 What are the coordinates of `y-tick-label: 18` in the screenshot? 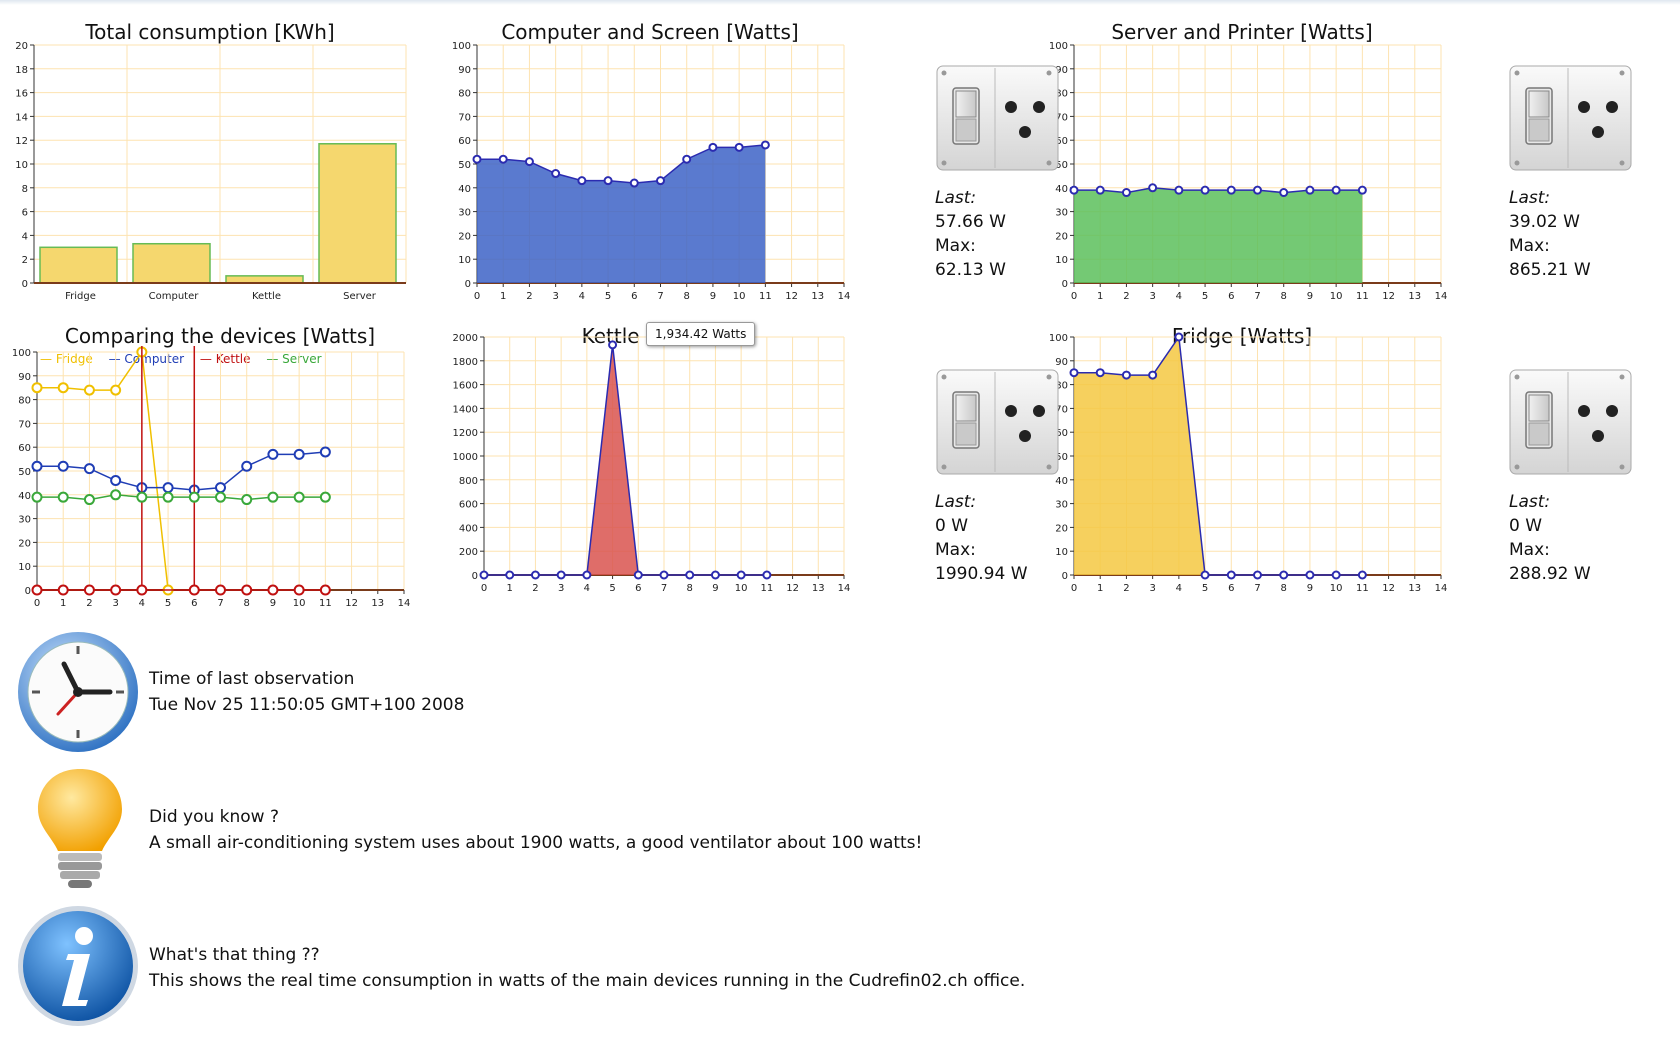 It's located at (21, 70).